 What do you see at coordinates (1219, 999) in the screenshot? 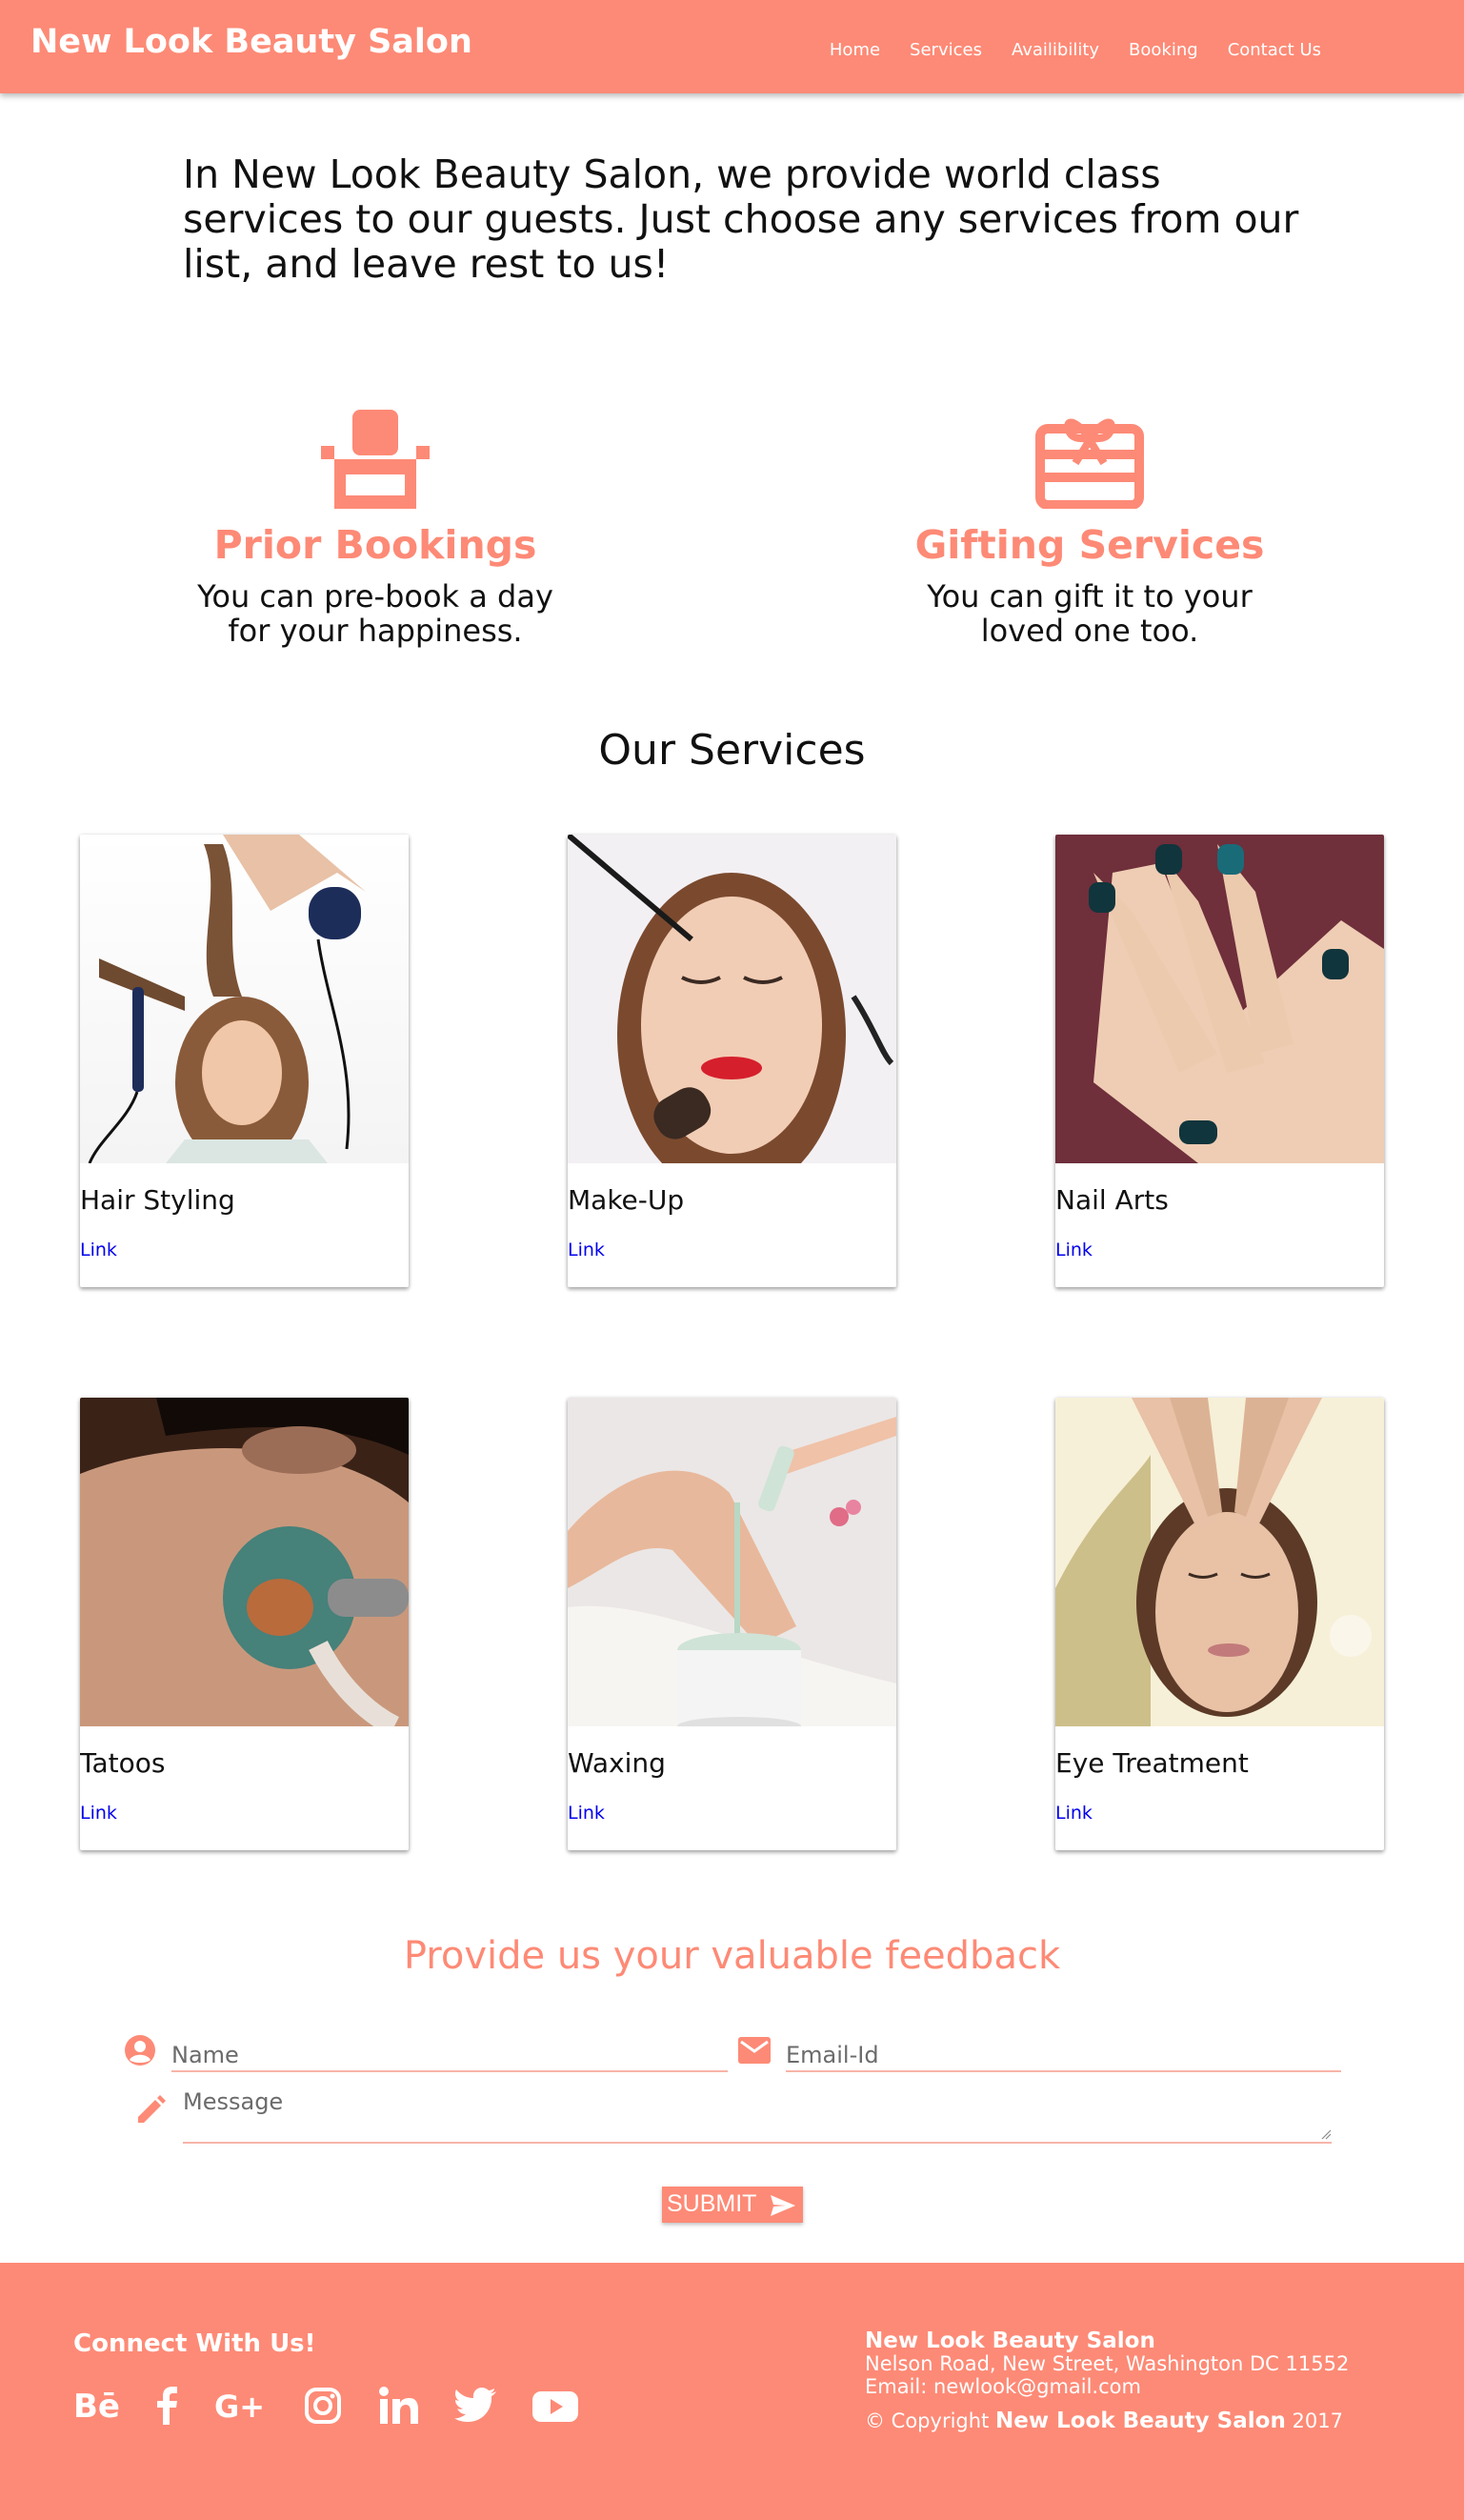
I see `nail-arts-image` at bounding box center [1219, 999].